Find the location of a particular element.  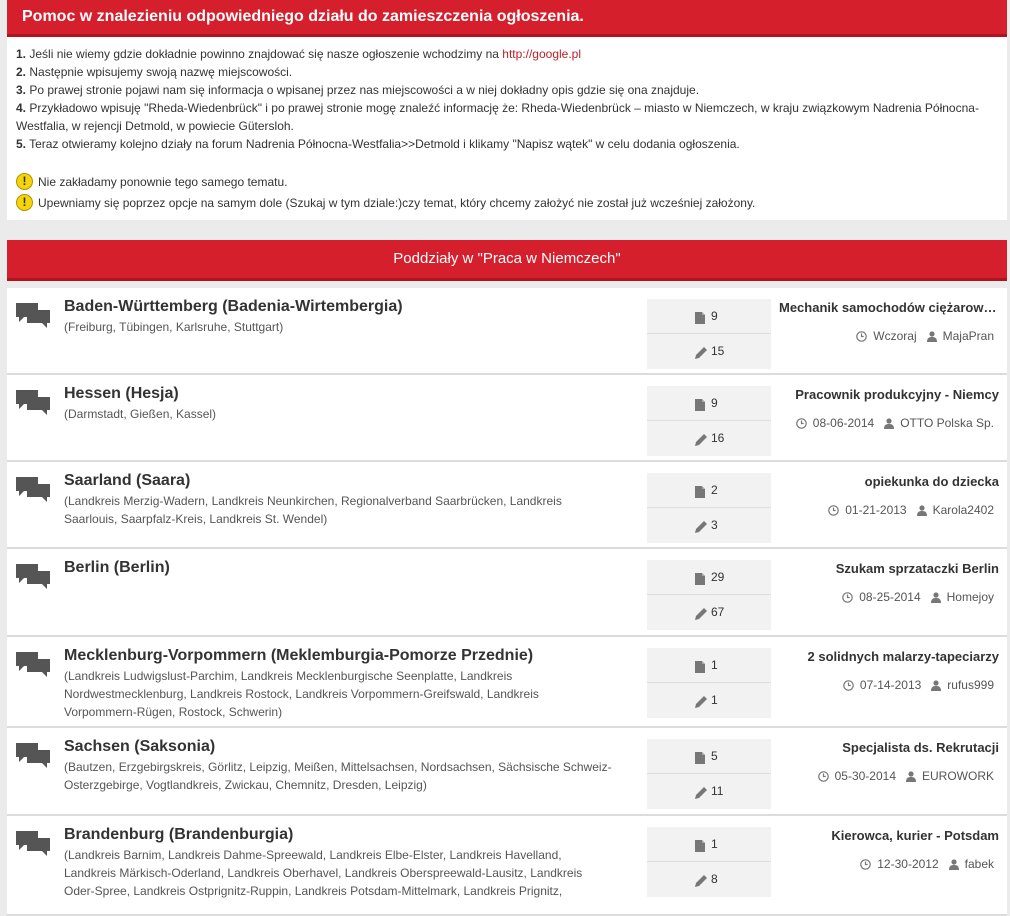

last-post-user-link: Homejoy is located at coordinates (970, 597).